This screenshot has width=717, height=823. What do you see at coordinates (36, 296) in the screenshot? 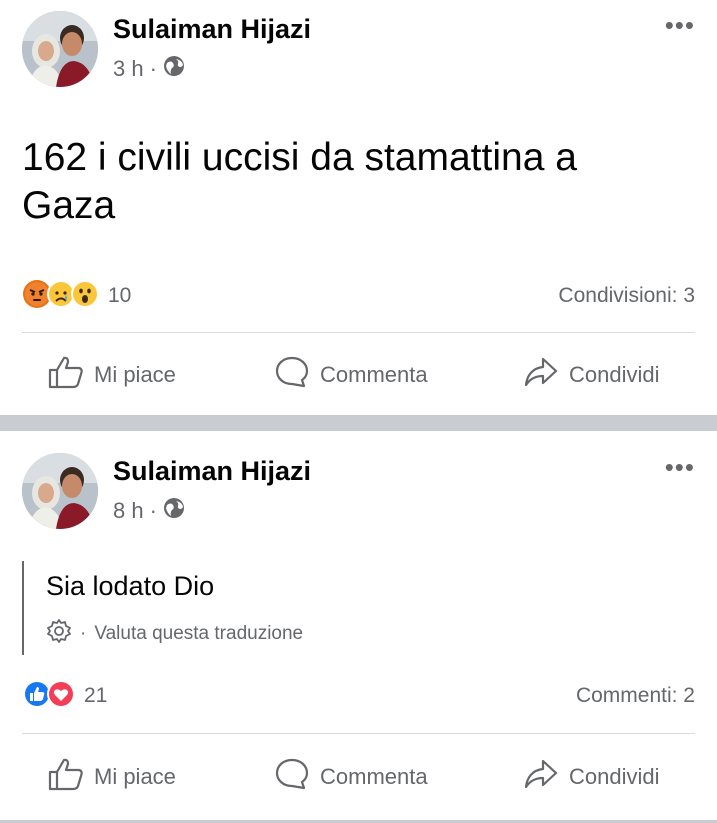
I see `angry-reaction-icon` at bounding box center [36, 296].